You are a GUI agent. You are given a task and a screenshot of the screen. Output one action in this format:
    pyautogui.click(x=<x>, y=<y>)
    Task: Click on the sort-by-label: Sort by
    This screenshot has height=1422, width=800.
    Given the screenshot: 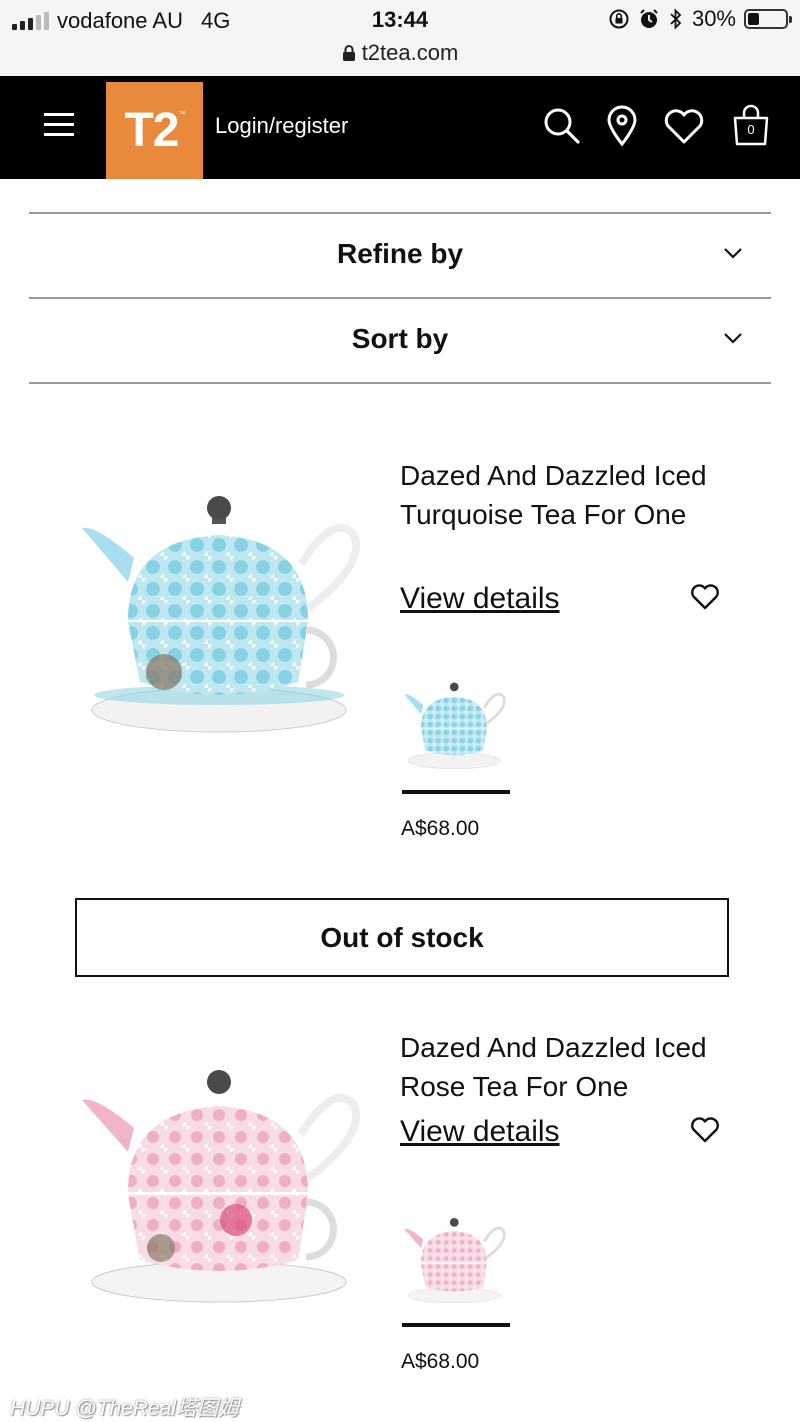 What is the action you would take?
    pyautogui.click(x=400, y=338)
    